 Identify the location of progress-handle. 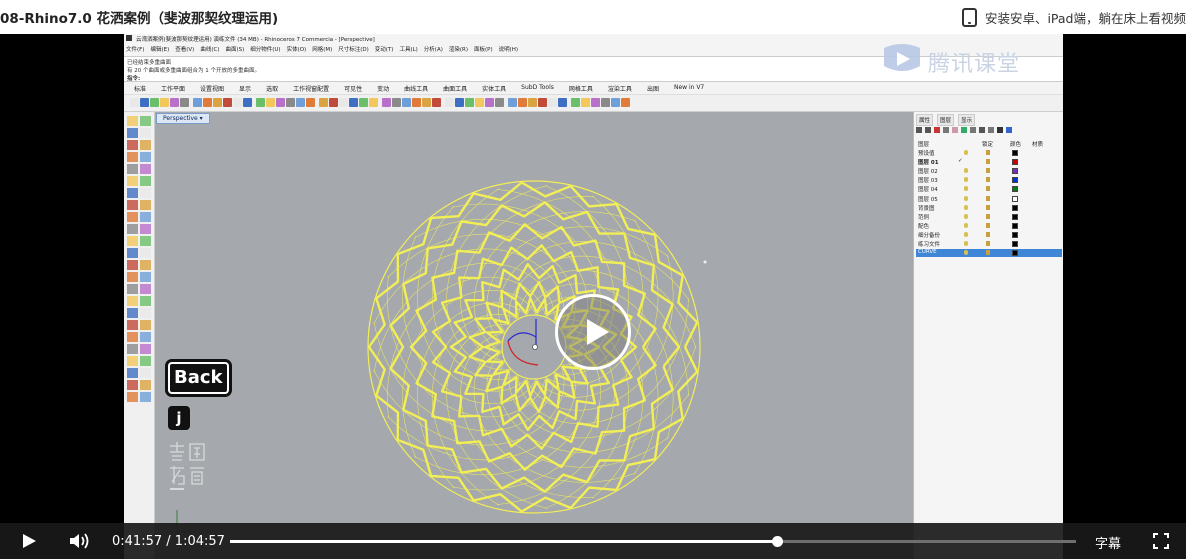
(777, 541).